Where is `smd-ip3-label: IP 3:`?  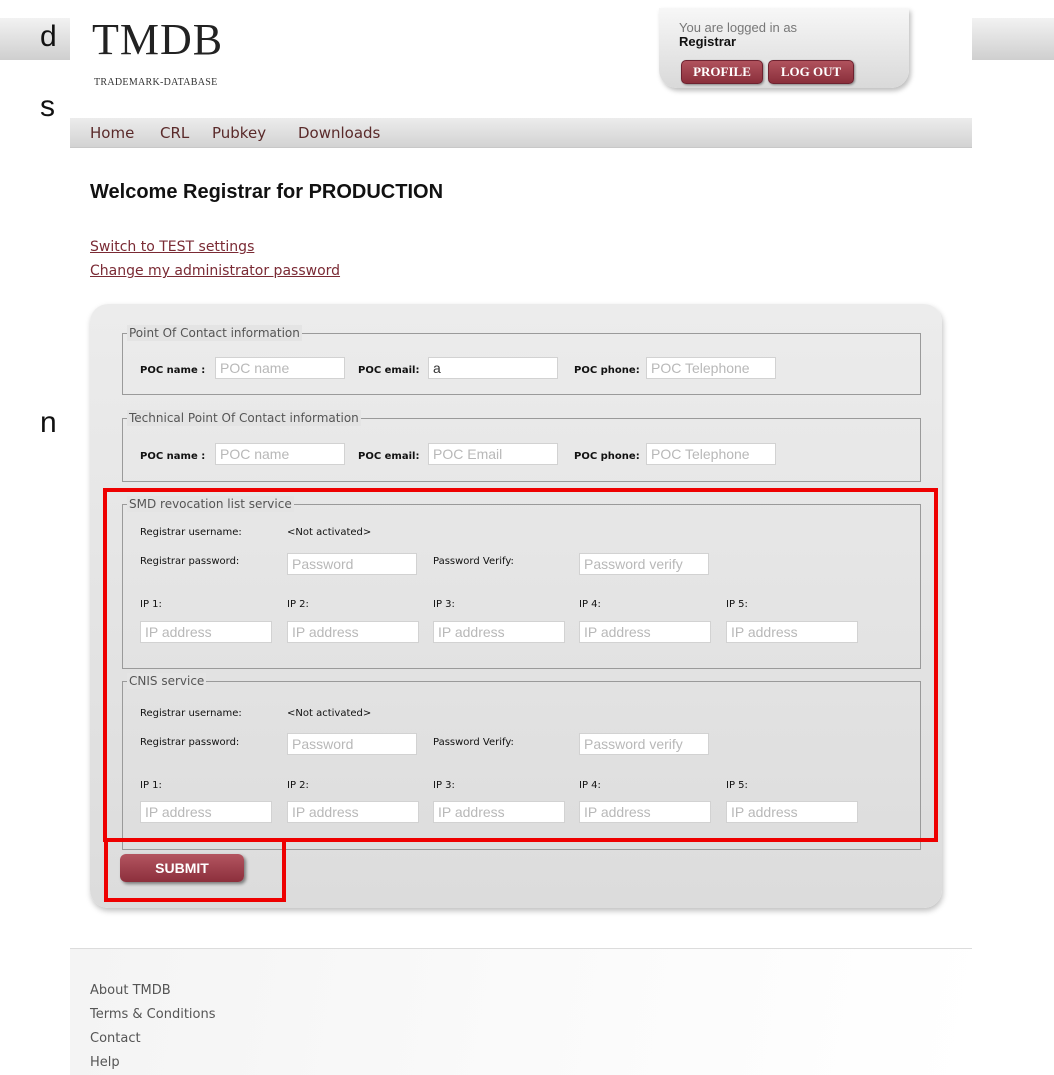 smd-ip3-label: IP 3: is located at coordinates (444, 604).